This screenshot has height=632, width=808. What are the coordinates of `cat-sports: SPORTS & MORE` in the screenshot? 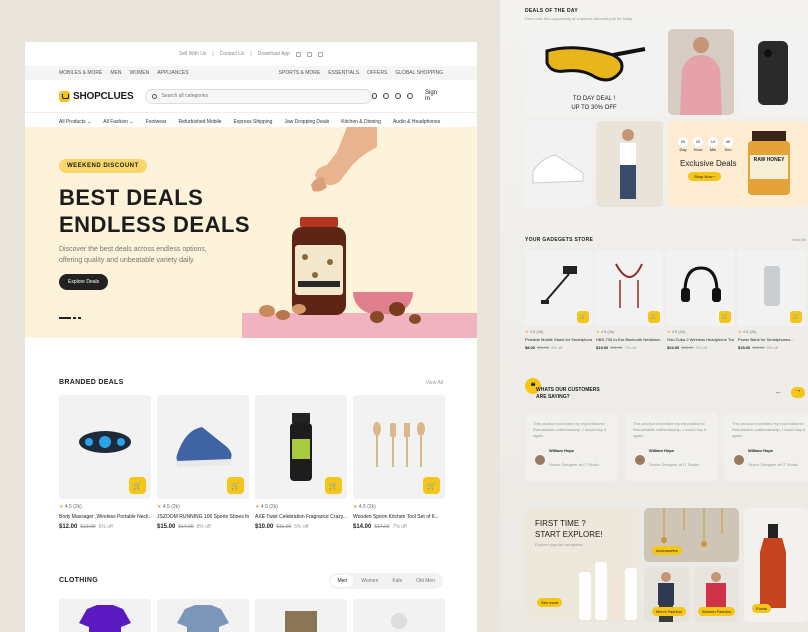 It's located at (300, 73).